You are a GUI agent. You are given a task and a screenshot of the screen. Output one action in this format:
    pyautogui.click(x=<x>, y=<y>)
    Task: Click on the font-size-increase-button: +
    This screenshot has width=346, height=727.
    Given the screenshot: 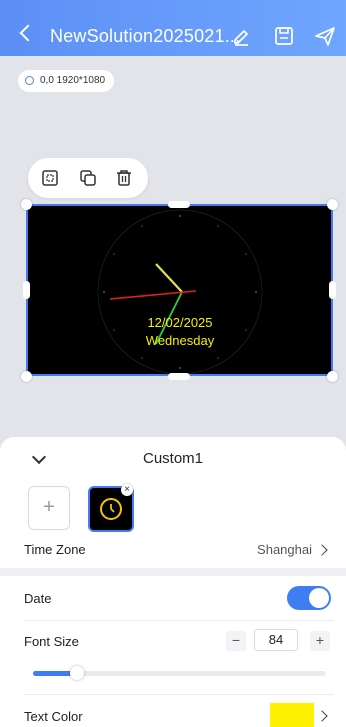 What is the action you would take?
    pyautogui.click(x=320, y=641)
    